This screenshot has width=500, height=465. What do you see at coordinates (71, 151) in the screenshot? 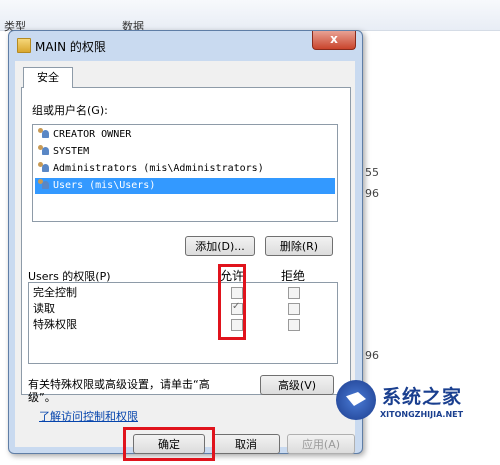
I see `user-name: SYSTEM` at bounding box center [71, 151].